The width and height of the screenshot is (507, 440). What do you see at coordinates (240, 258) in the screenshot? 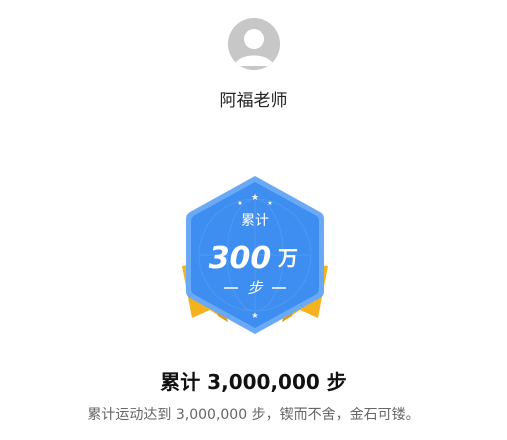
I see `badge-amount: 300` at bounding box center [240, 258].